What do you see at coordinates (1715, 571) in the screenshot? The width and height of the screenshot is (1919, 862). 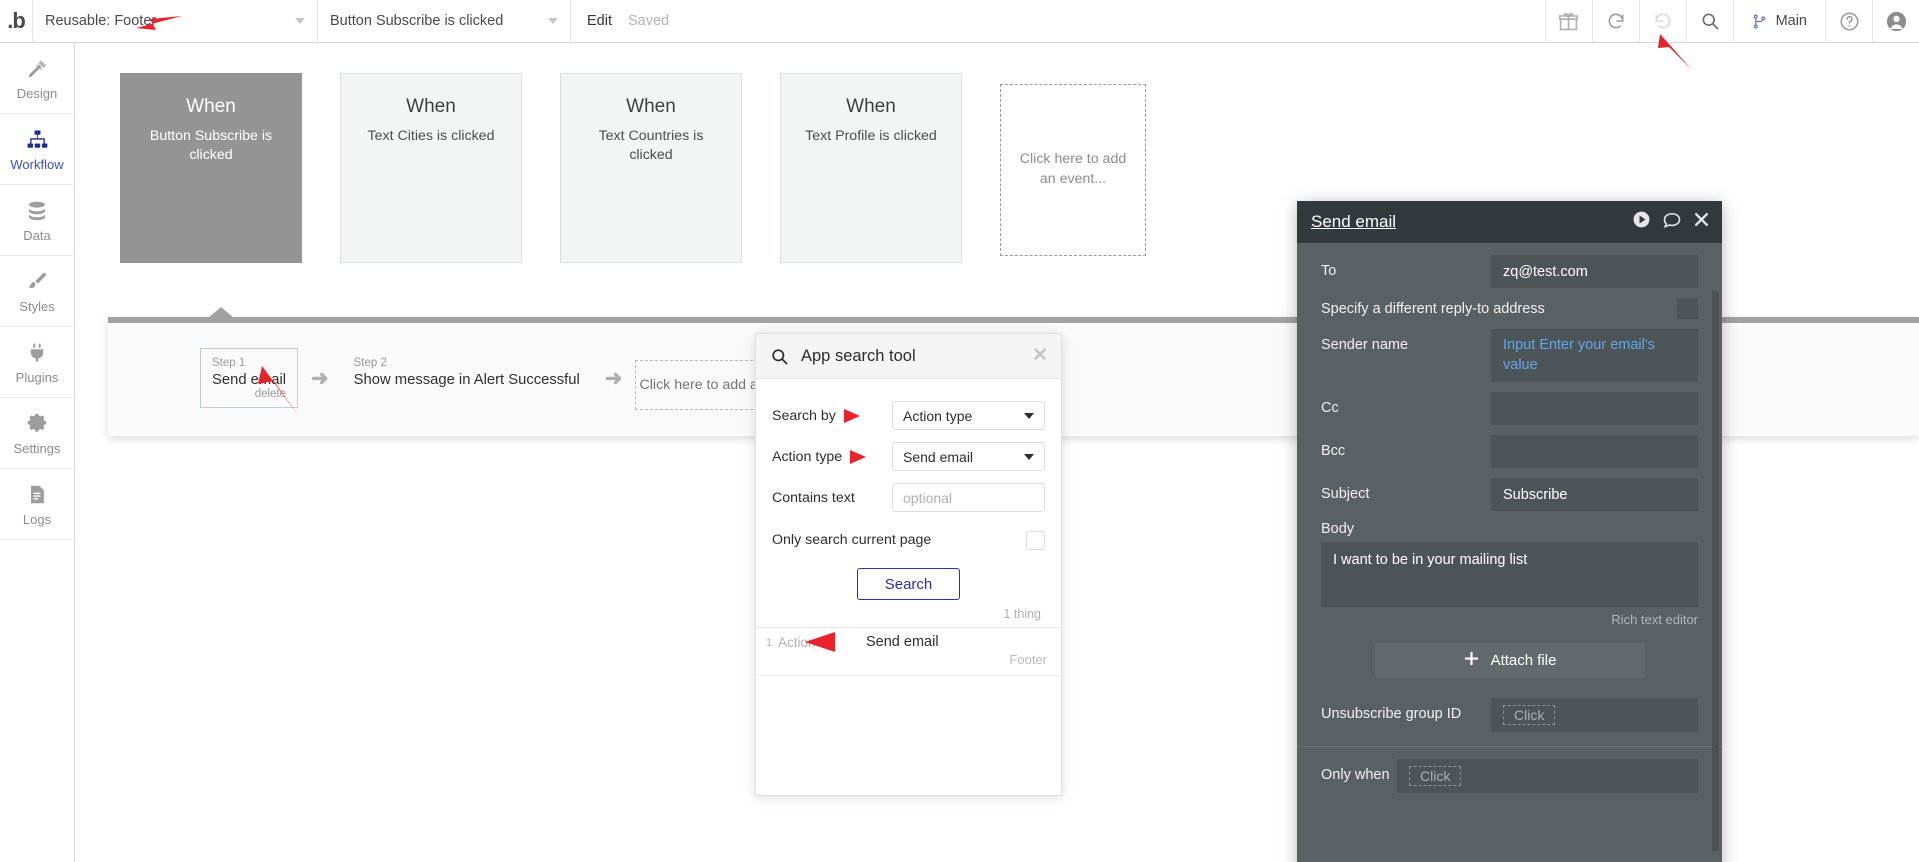 I see `panel-scrollbar` at bounding box center [1715, 571].